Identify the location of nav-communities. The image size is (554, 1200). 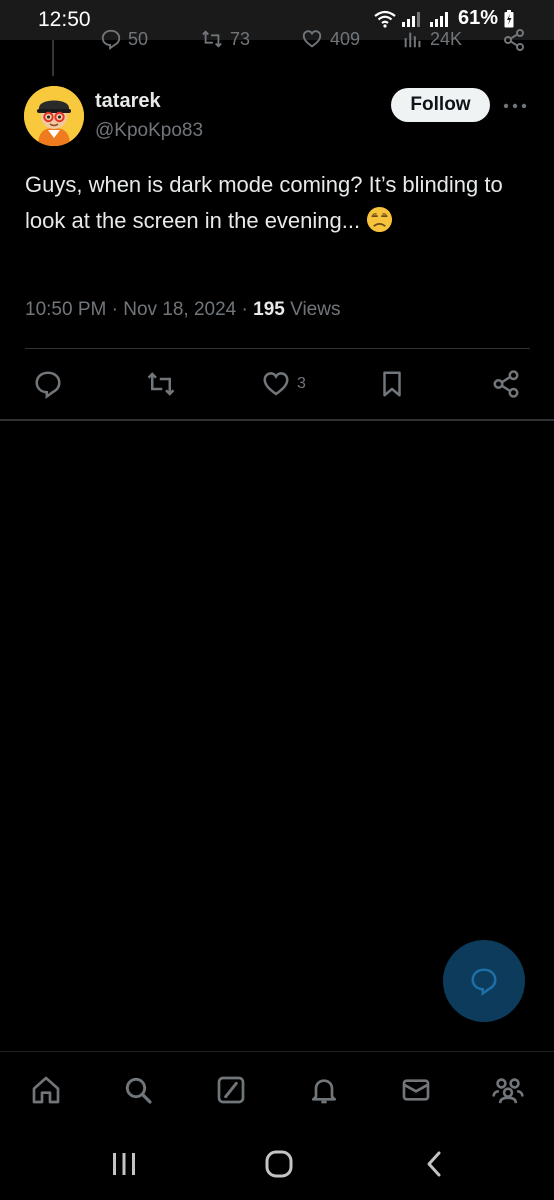
(508, 1090).